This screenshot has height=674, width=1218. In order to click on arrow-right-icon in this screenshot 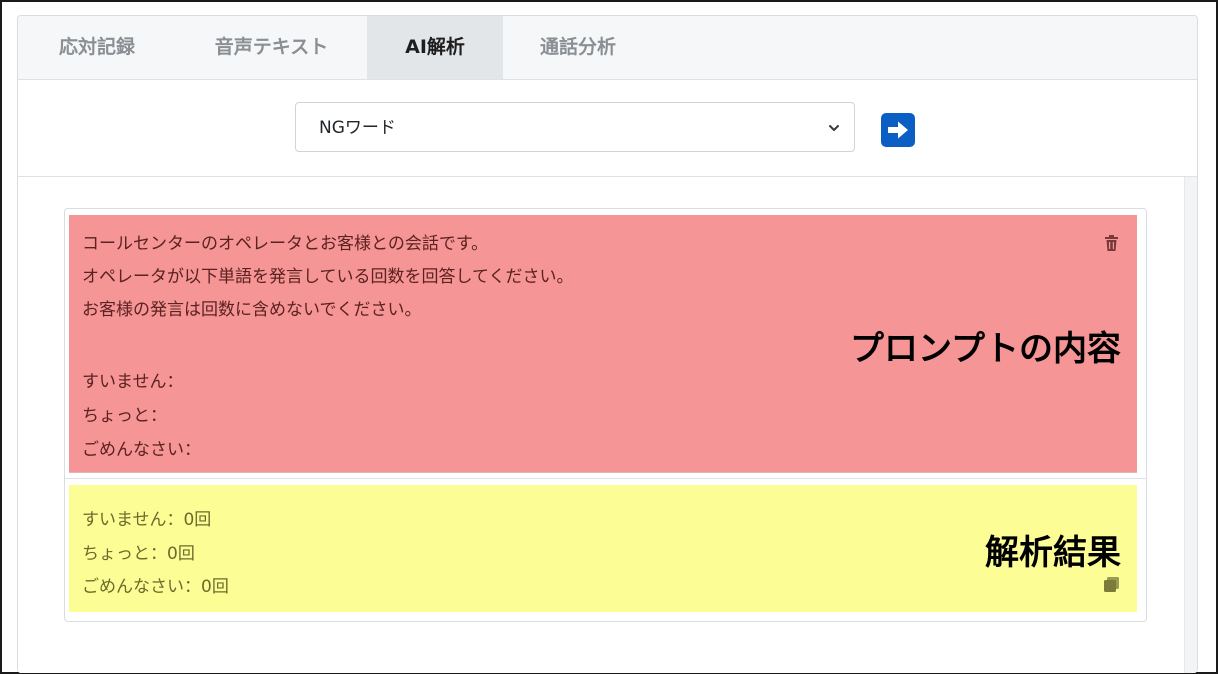, I will do `click(898, 130)`.